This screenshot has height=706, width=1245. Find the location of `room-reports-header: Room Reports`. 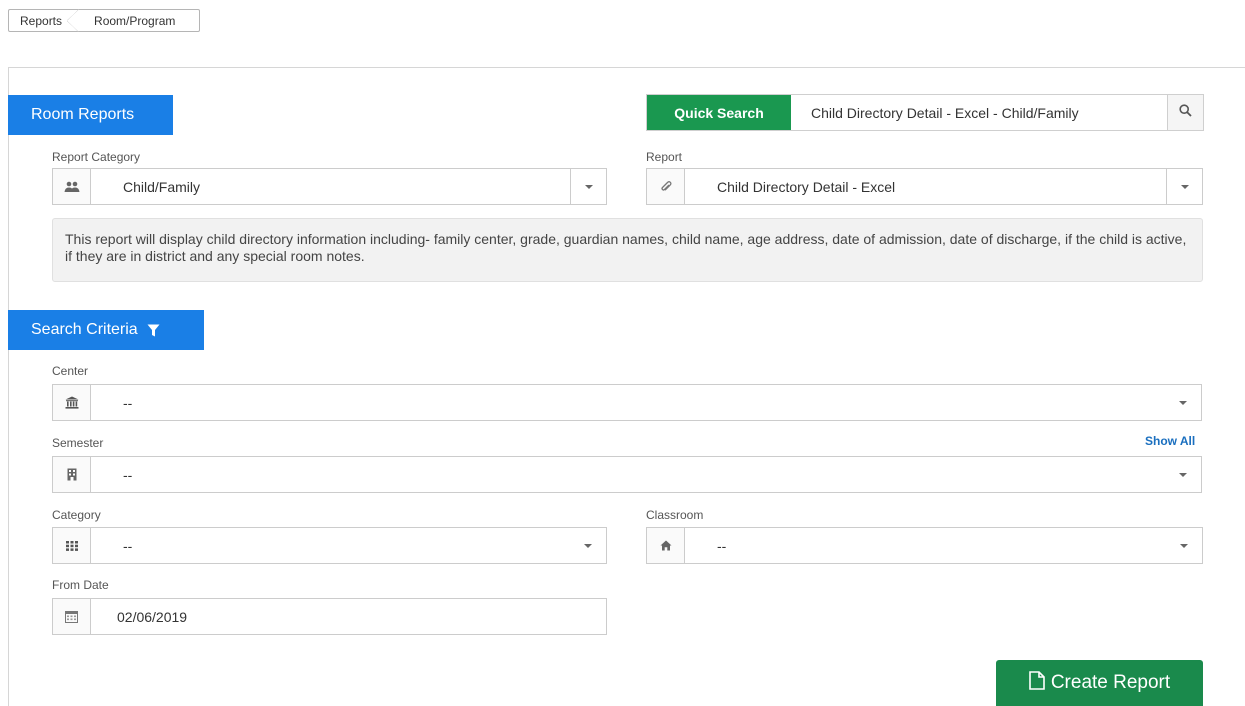

room-reports-header: Room Reports is located at coordinates (90, 115).